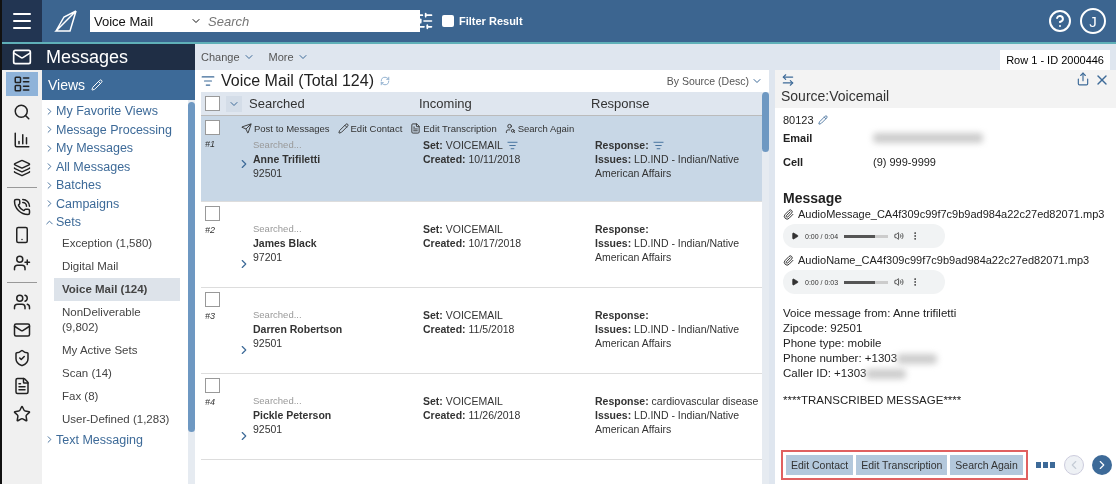 The image size is (1116, 484). What do you see at coordinates (905, 162) in the screenshot?
I see `field-value: (9) 999-9999` at bounding box center [905, 162].